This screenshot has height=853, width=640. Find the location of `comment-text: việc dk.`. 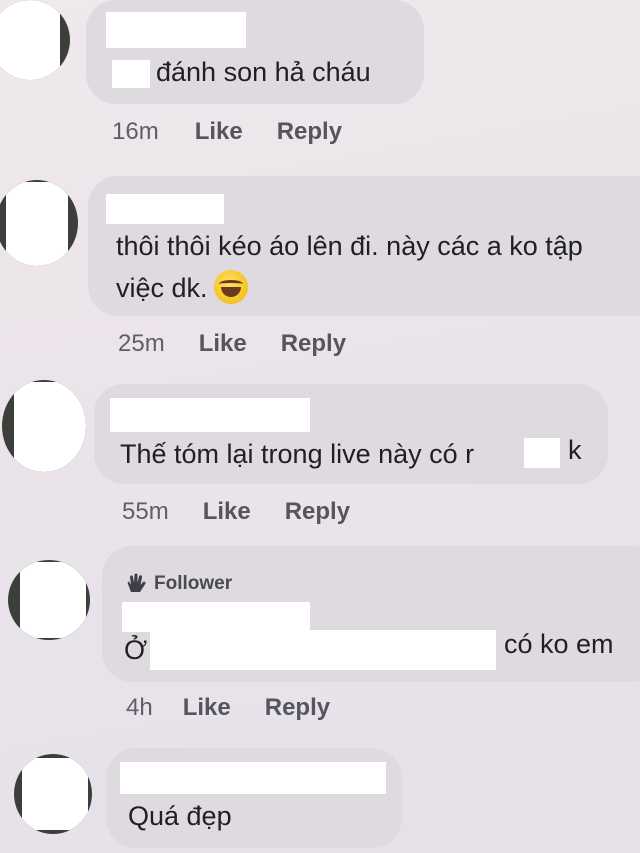

comment-text: việc dk. is located at coordinates (162, 288).